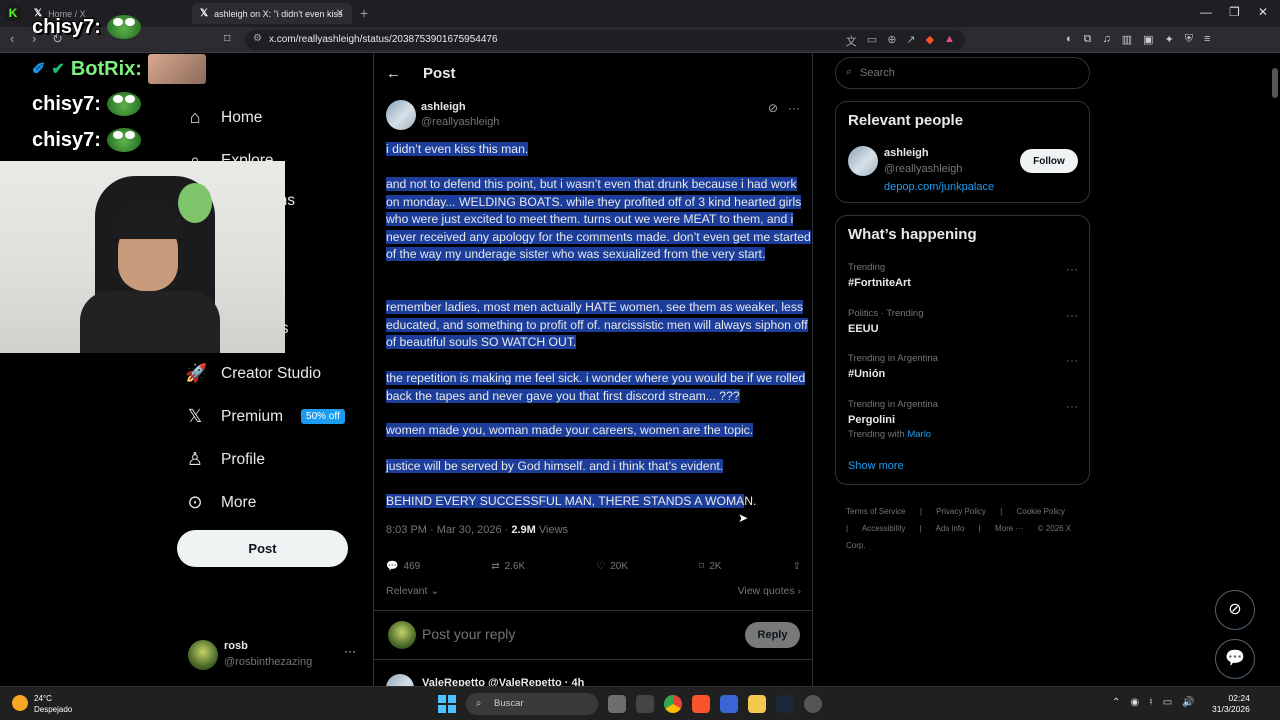  I want to click on sidebar-item-creator-studio: 🚀 Creator Studio, so click(253, 373).